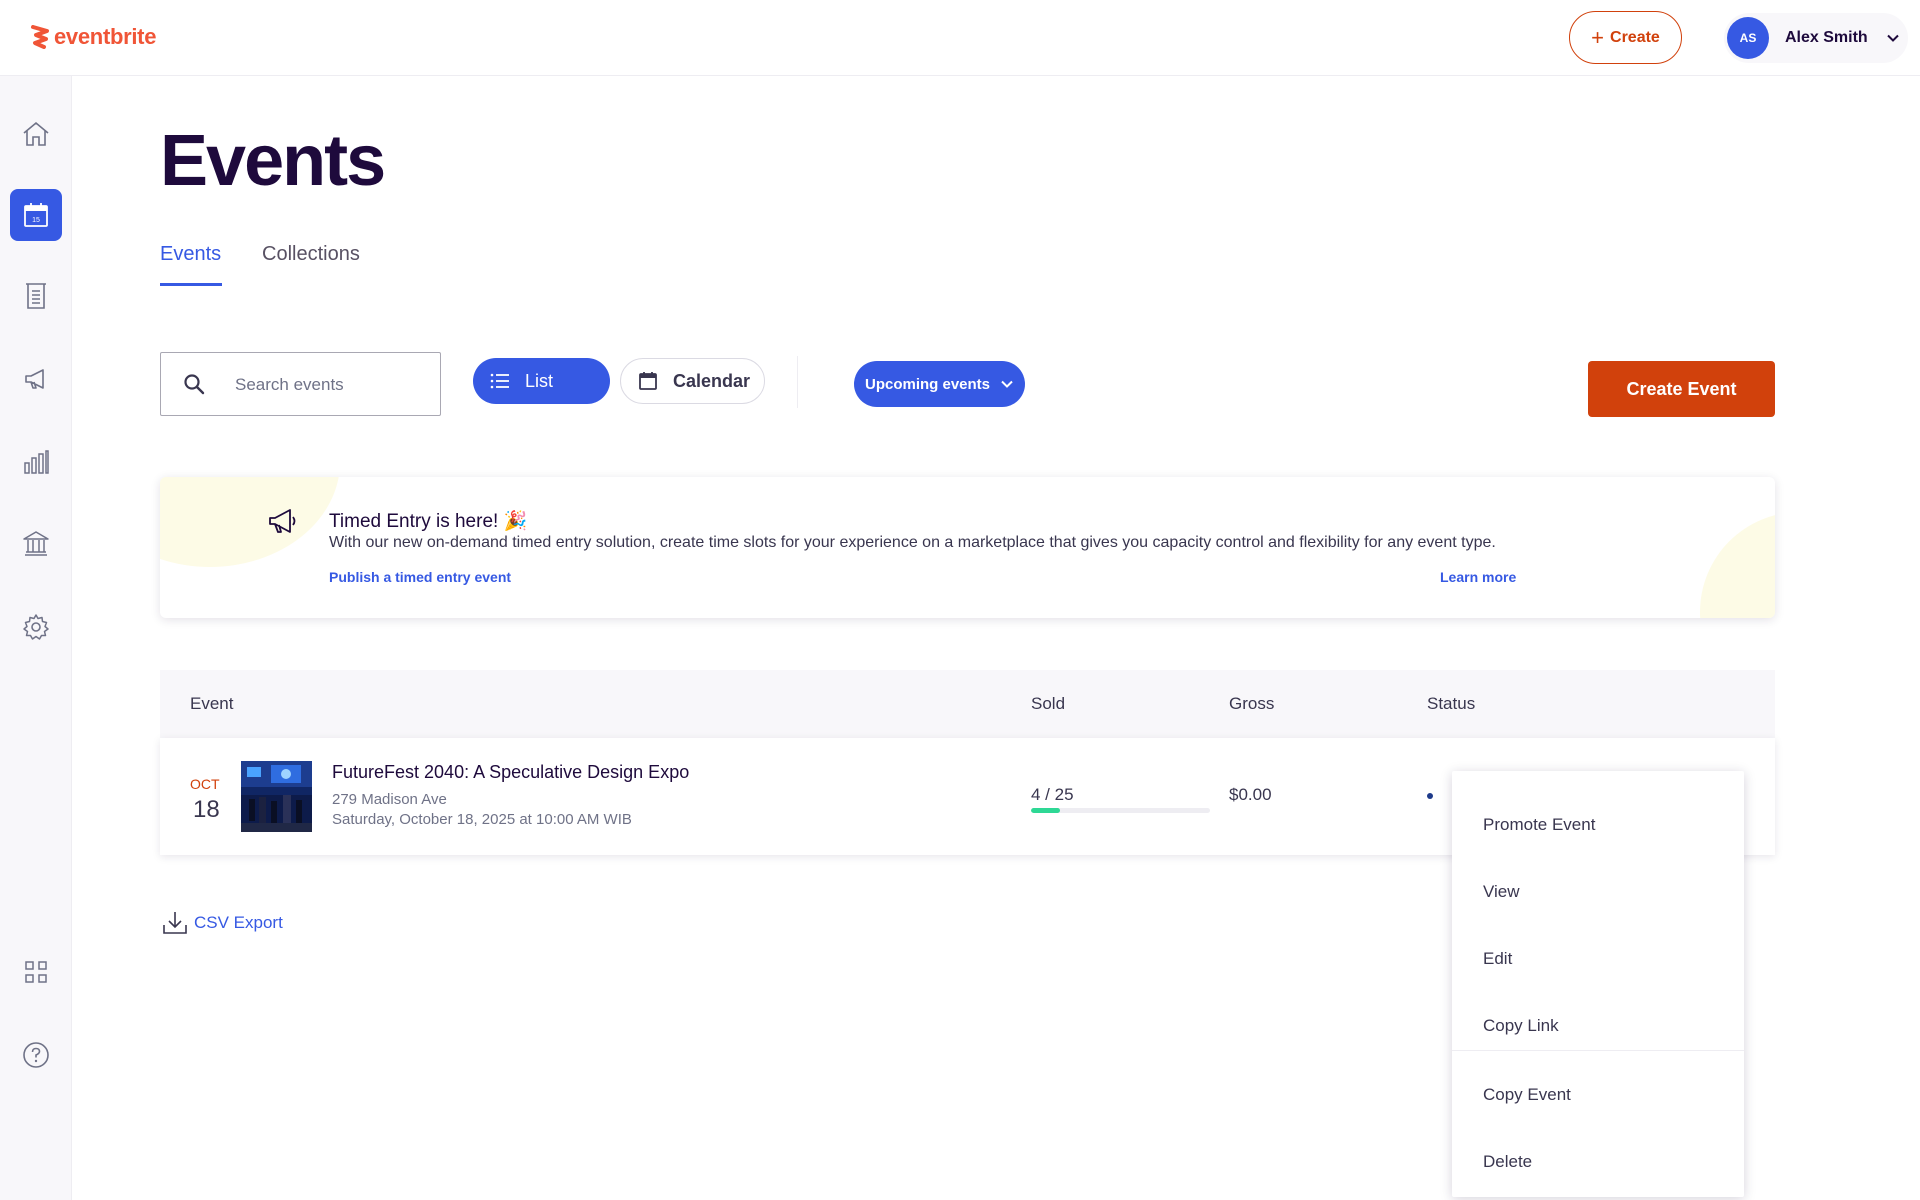 Image resolution: width=1920 pixels, height=1200 pixels. What do you see at coordinates (330, 385) in the screenshot?
I see `search-input` at bounding box center [330, 385].